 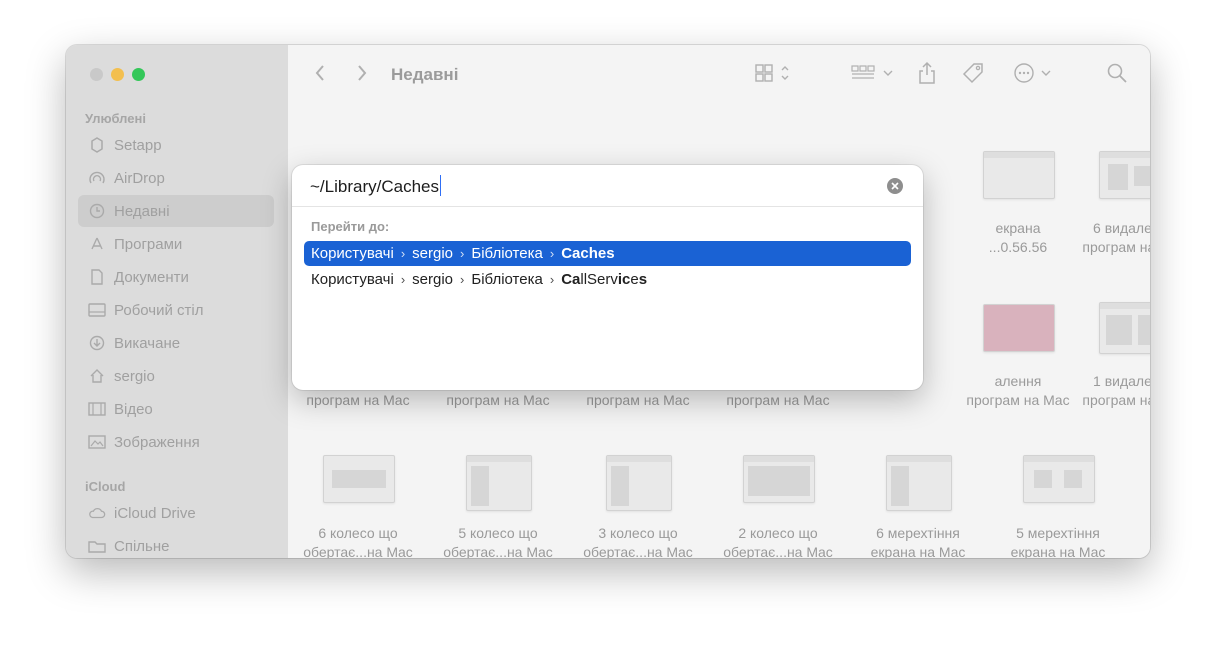 What do you see at coordinates (1058, 506) in the screenshot?
I see `file-item: 5 мерехтіння екрана на Mac` at bounding box center [1058, 506].